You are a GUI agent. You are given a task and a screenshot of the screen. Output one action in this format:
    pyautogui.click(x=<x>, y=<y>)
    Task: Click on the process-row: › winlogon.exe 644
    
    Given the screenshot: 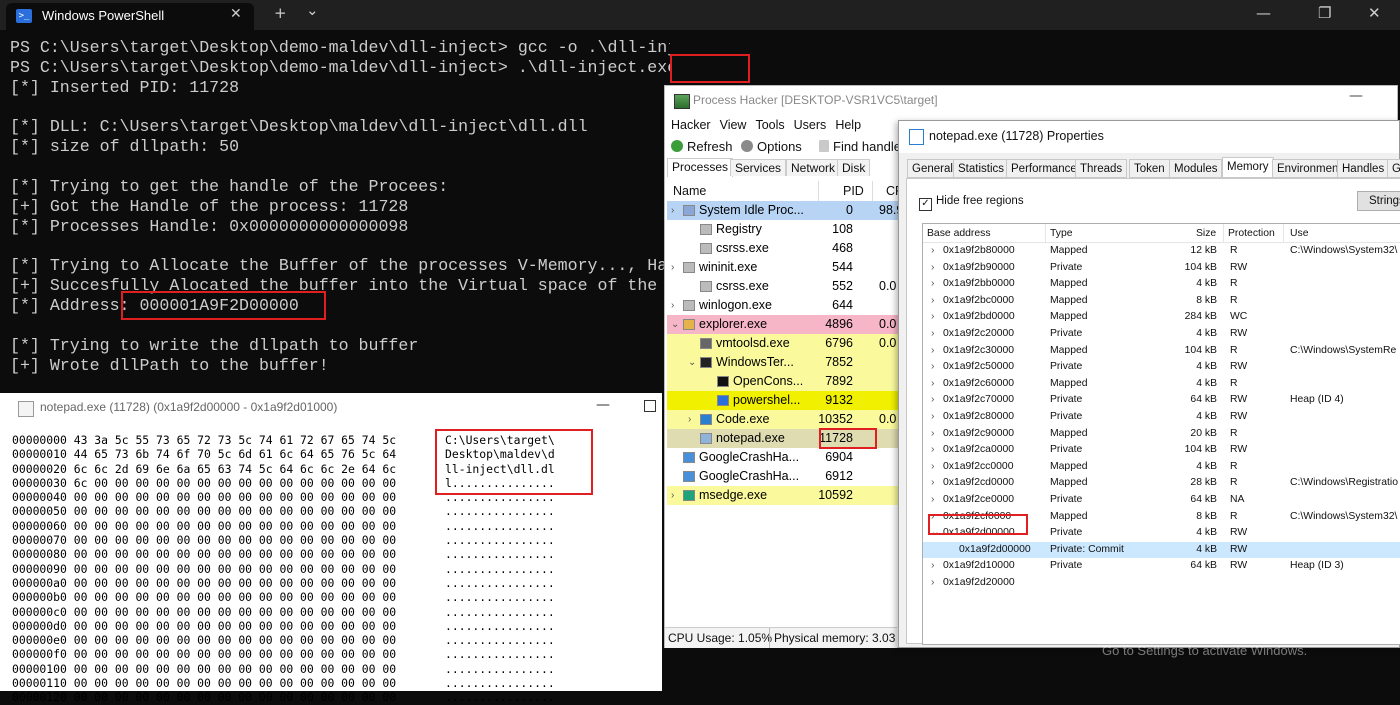 What is the action you would take?
    pyautogui.click(x=785, y=305)
    